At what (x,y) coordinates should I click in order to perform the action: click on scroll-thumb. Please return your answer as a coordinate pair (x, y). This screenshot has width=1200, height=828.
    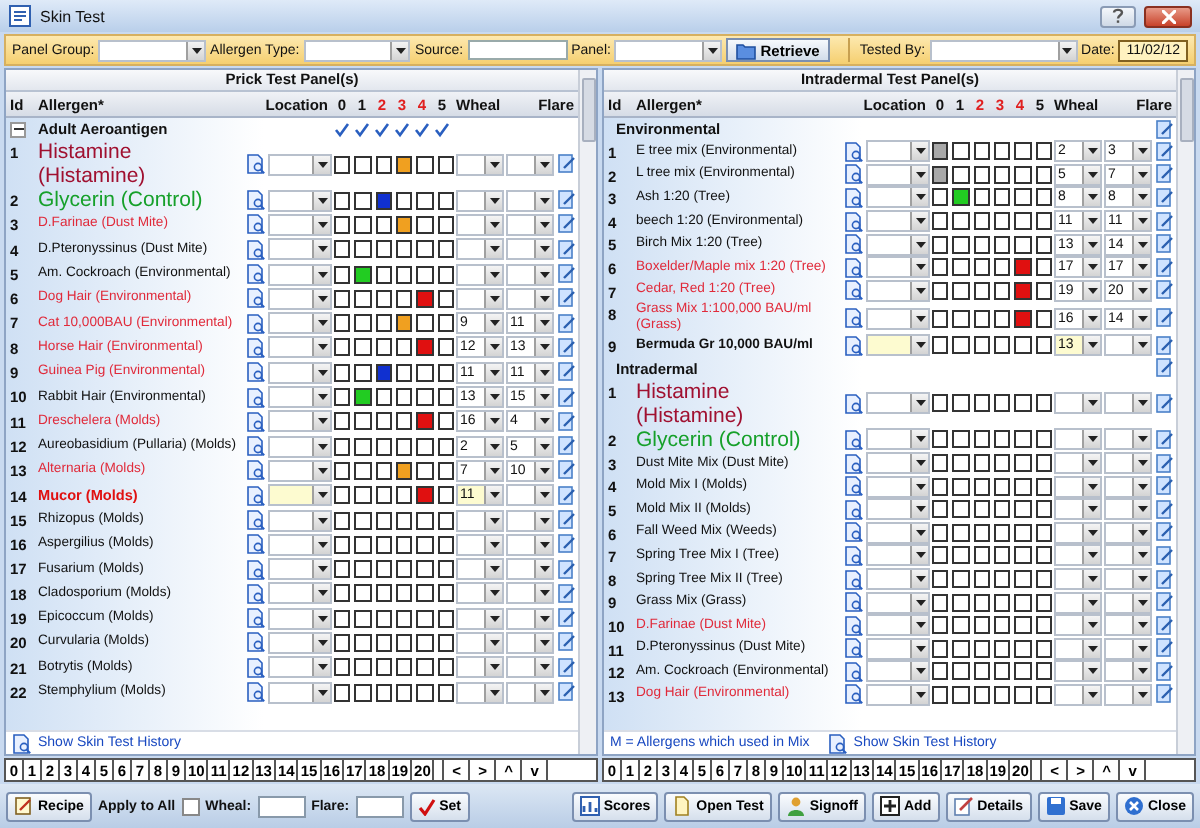
    Looking at the image, I should click on (589, 110).